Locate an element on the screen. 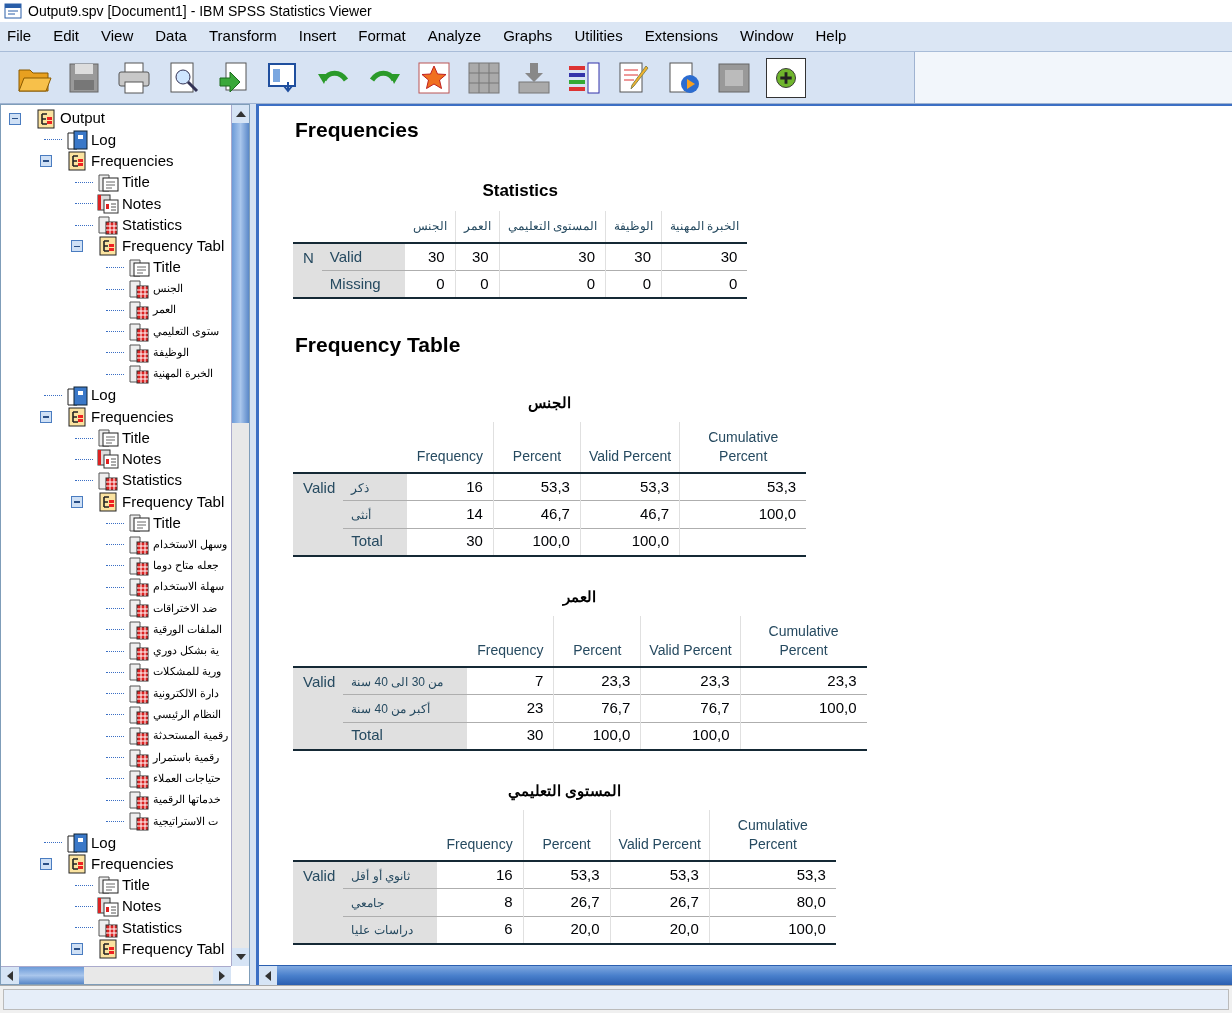 The height and width of the screenshot is (1013, 1232). tree-item: جعله متاح دوما is located at coordinates (186, 566).